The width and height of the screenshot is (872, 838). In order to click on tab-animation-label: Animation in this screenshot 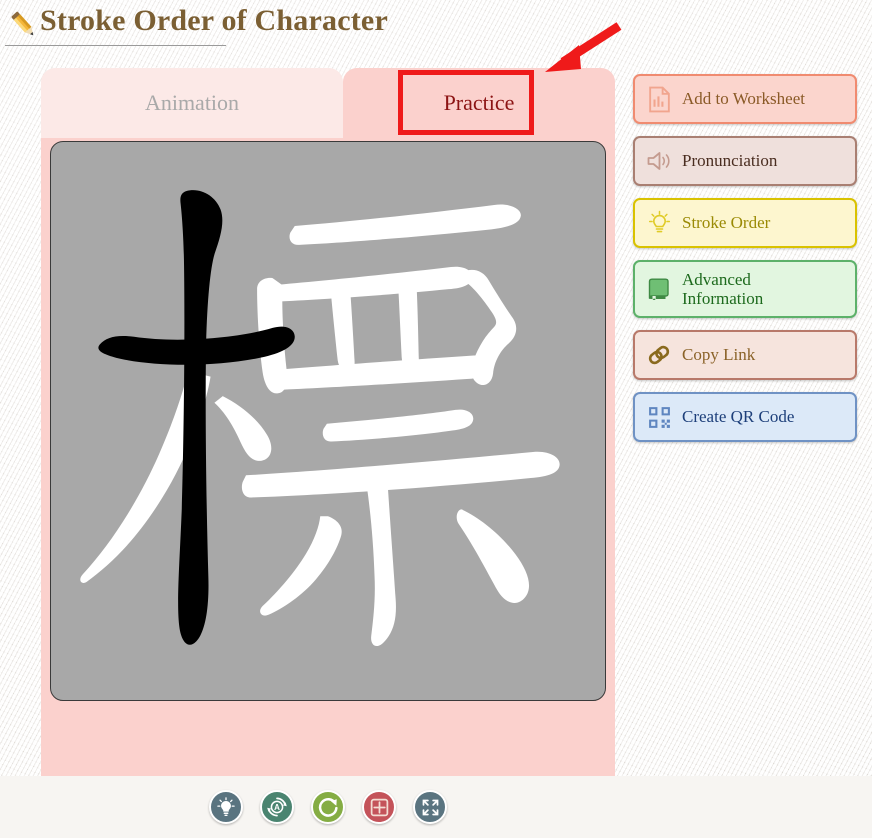, I will do `click(192, 102)`.